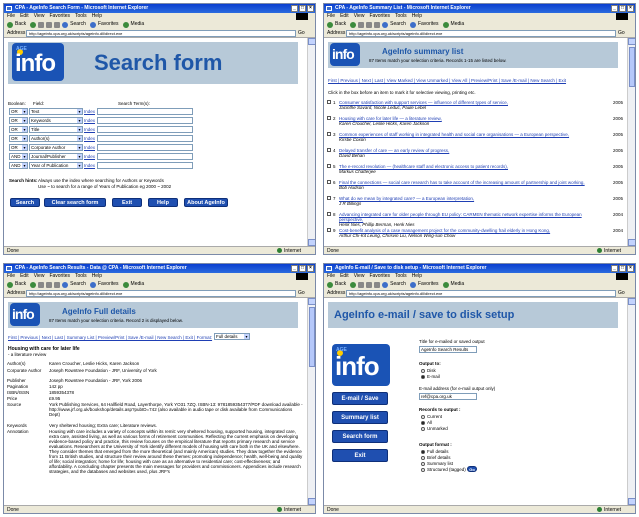  What do you see at coordinates (163, 202) in the screenshot?
I see `help-button: Help` at bounding box center [163, 202].